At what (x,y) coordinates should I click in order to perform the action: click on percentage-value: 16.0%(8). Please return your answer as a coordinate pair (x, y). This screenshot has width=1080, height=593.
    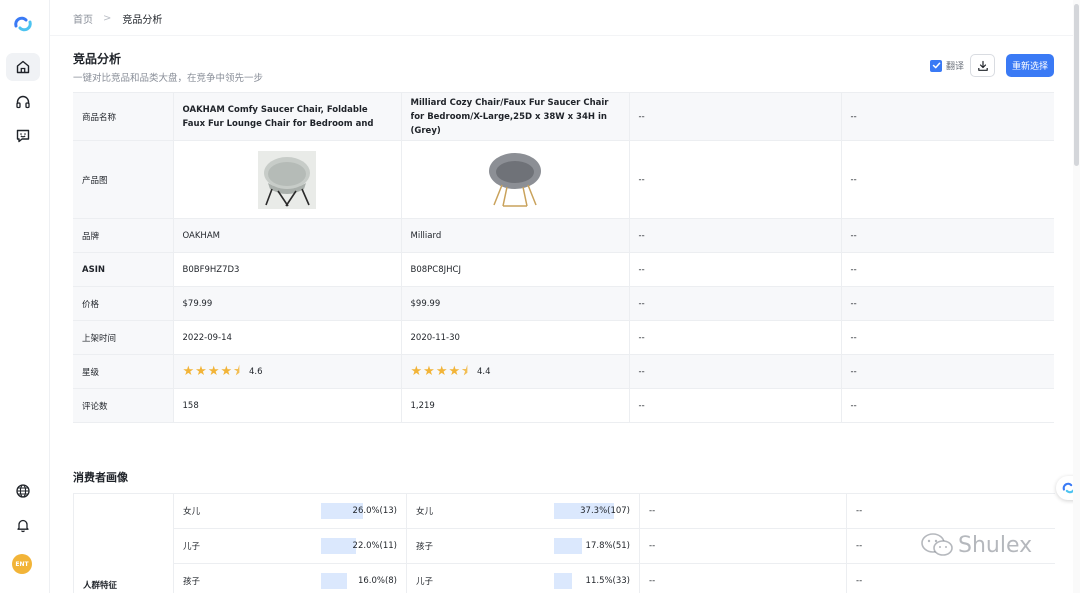
    Looking at the image, I should click on (377, 581).